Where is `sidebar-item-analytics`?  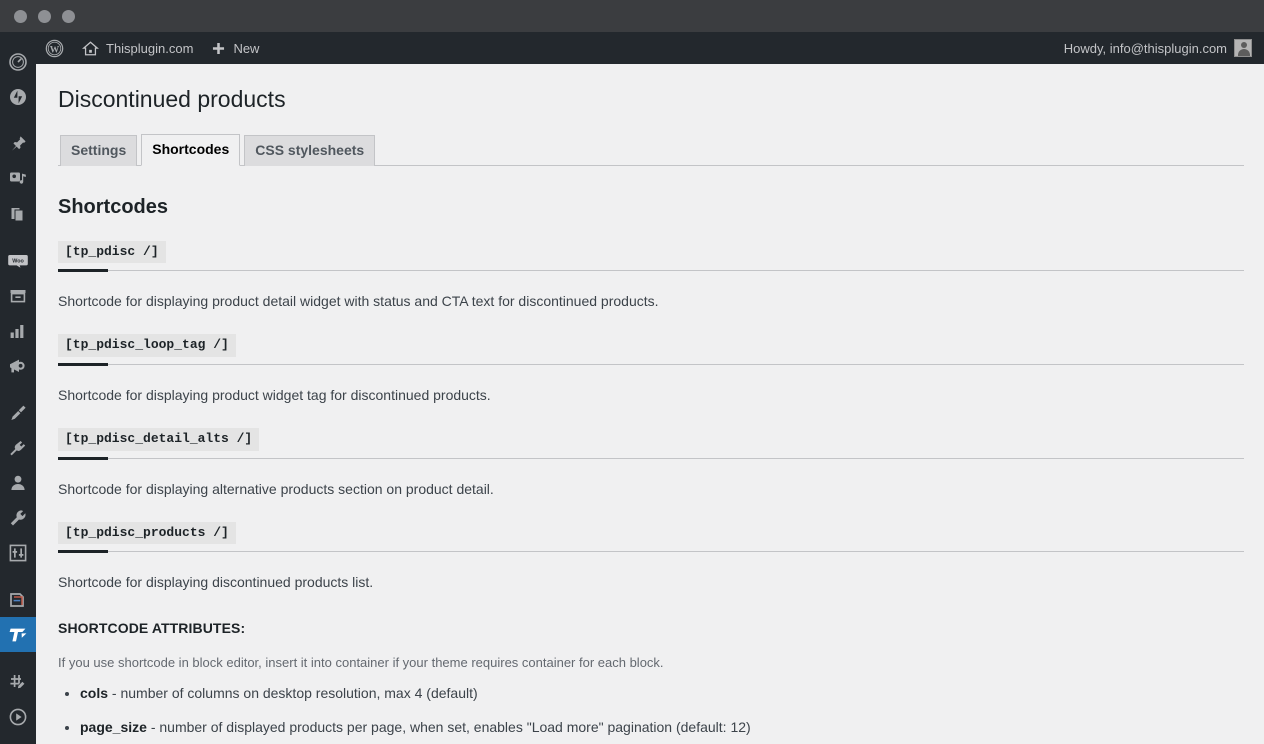 sidebar-item-analytics is located at coordinates (18, 330).